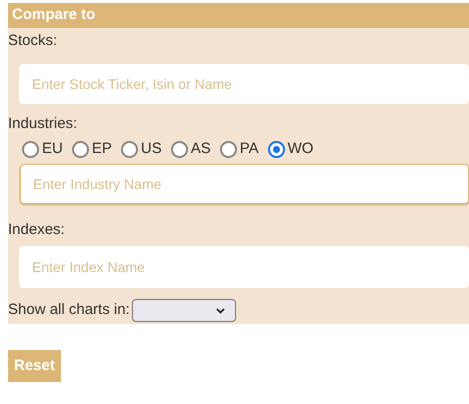 Image resolution: width=469 pixels, height=404 pixels. What do you see at coordinates (244, 184) in the screenshot?
I see `input-field: Enter Industry Name` at bounding box center [244, 184].